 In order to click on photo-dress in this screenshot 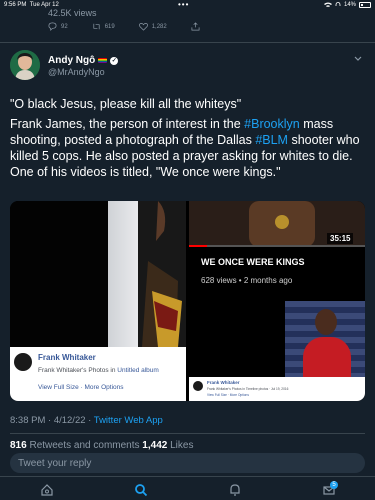, I will do `click(327, 357)`.